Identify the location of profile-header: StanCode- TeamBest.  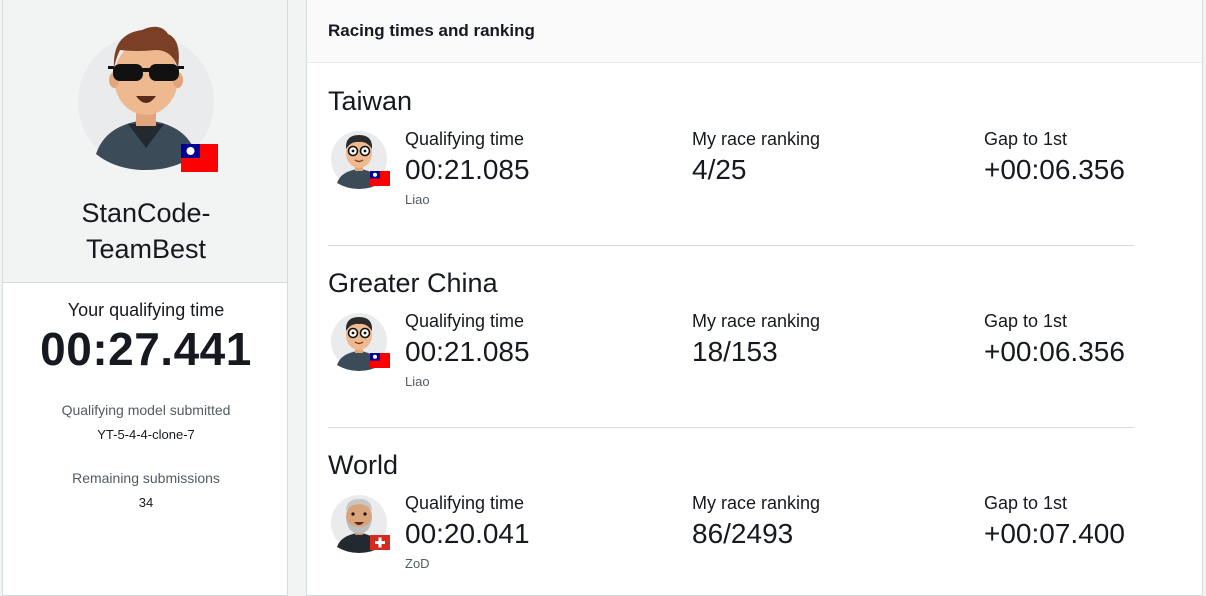
(145, 141).